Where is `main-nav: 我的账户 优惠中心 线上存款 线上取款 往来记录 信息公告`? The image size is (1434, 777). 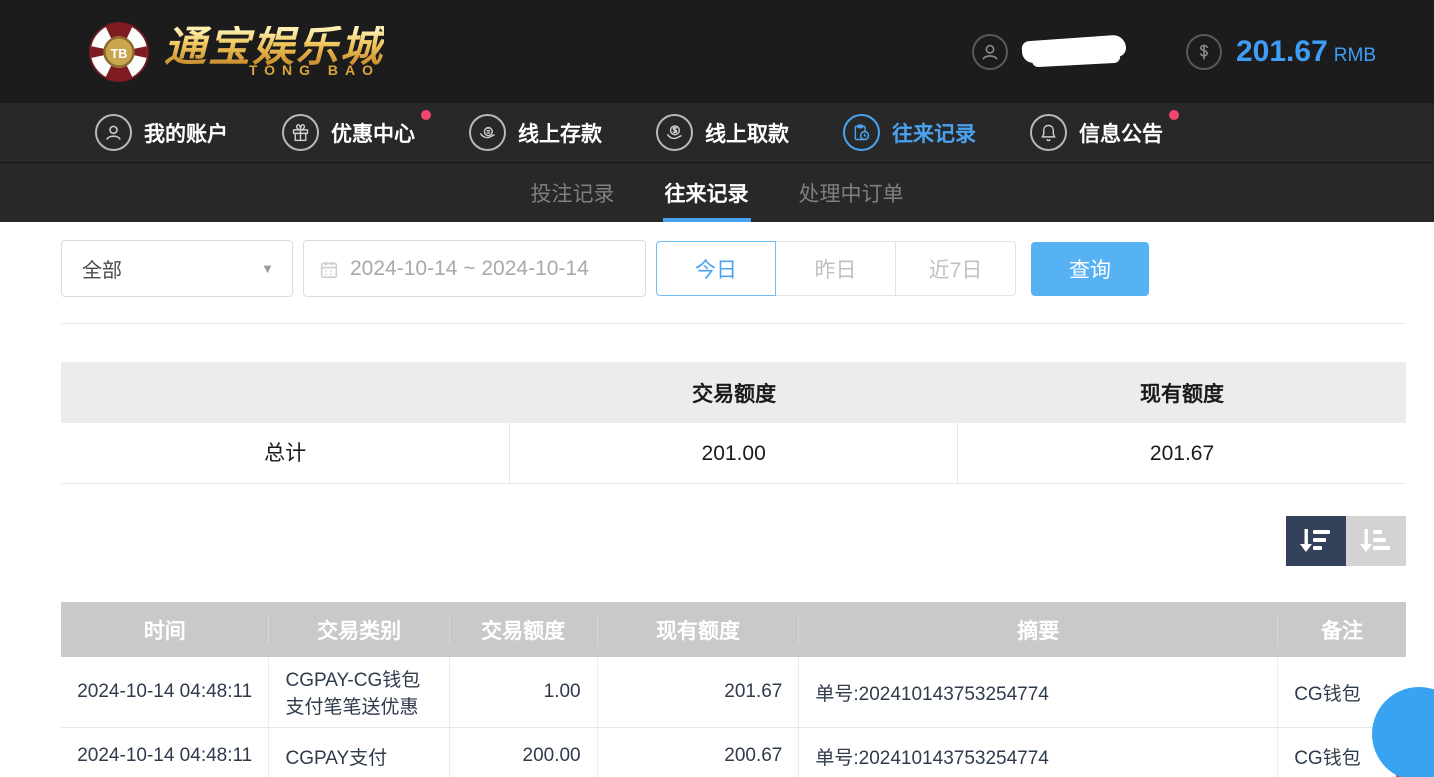 main-nav: 我的账户 优惠中心 线上存款 线上取款 往来记录 信息公告 is located at coordinates (717, 133).